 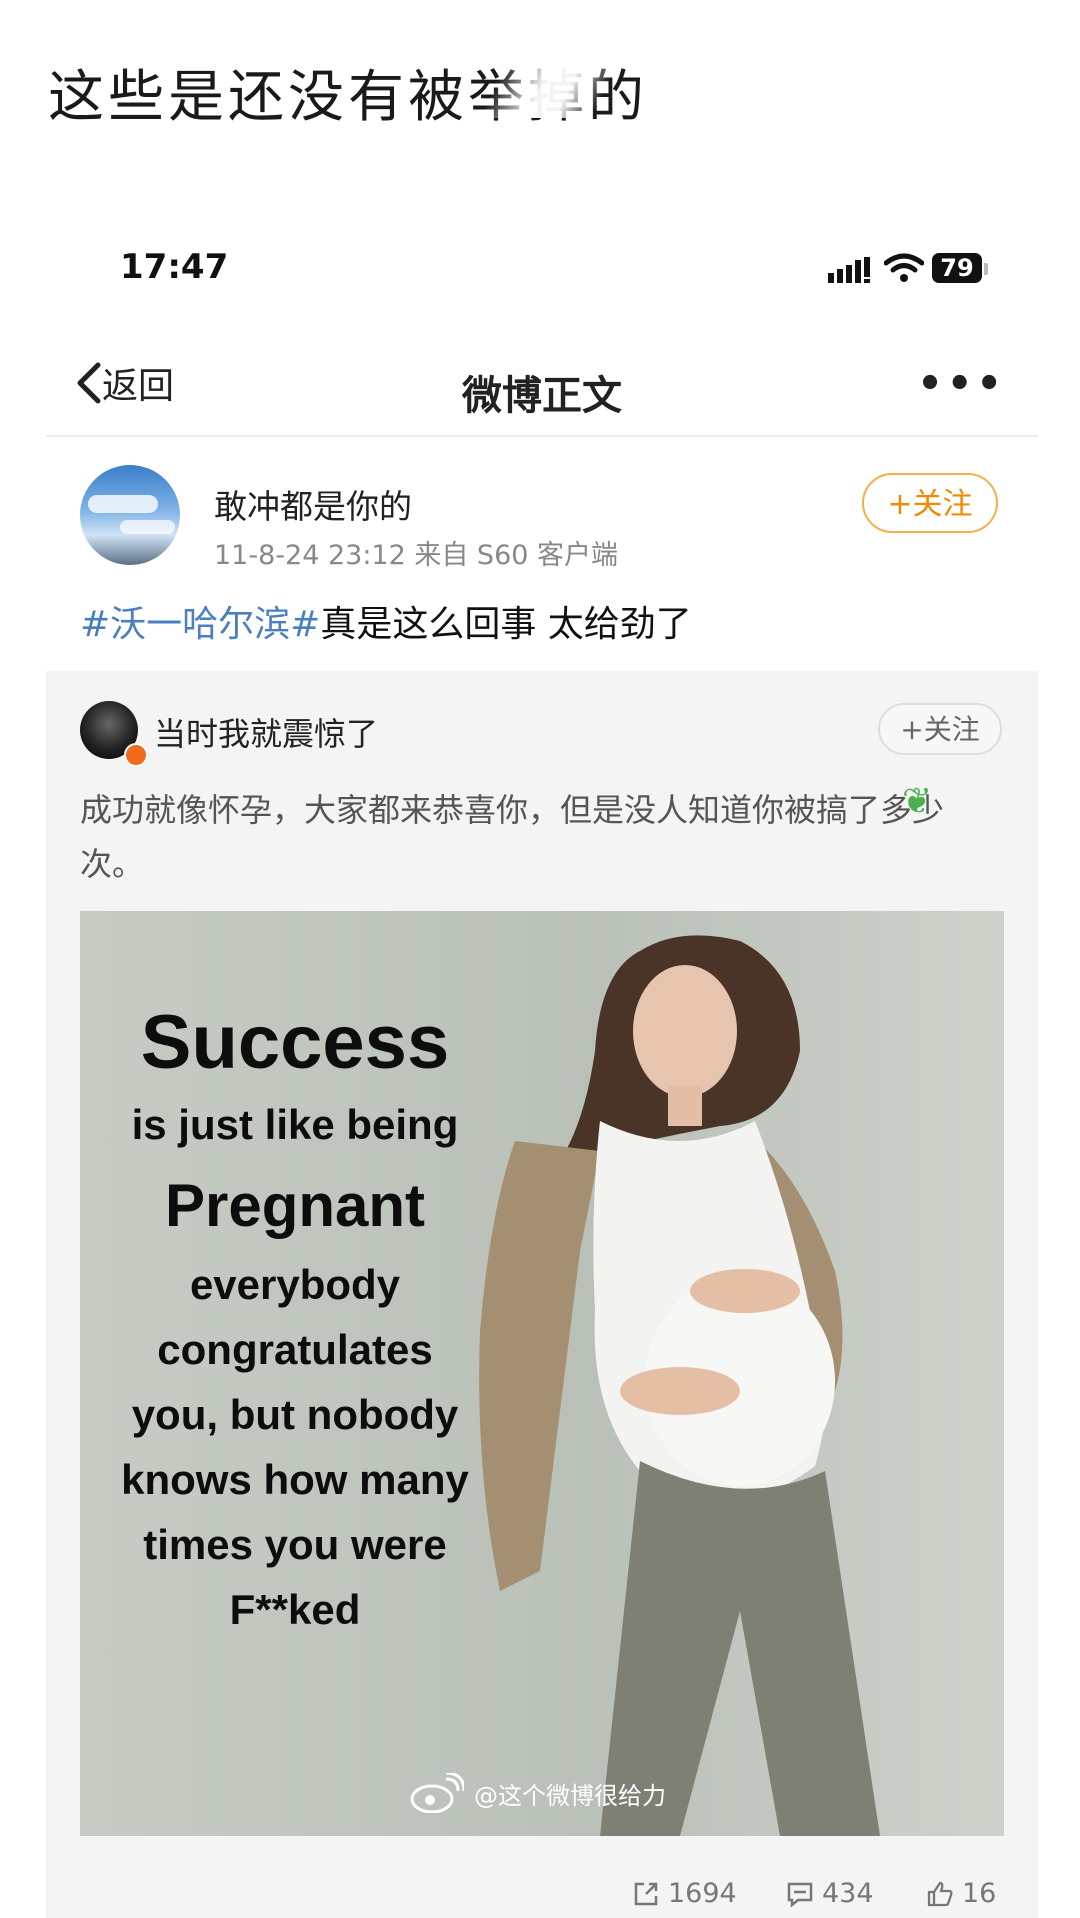 What do you see at coordinates (512, 837) in the screenshot?
I see `repost-text: 成功就像怀孕，大家都来恭喜你，但是没人知道你被搞了多少次。` at bounding box center [512, 837].